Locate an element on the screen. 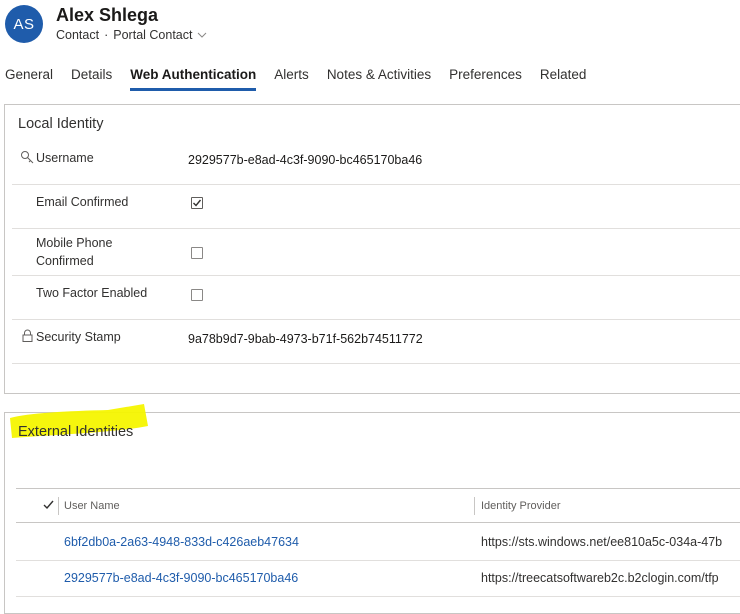 The width and height of the screenshot is (740, 614). select-all-check-icon is located at coordinates (48, 505).